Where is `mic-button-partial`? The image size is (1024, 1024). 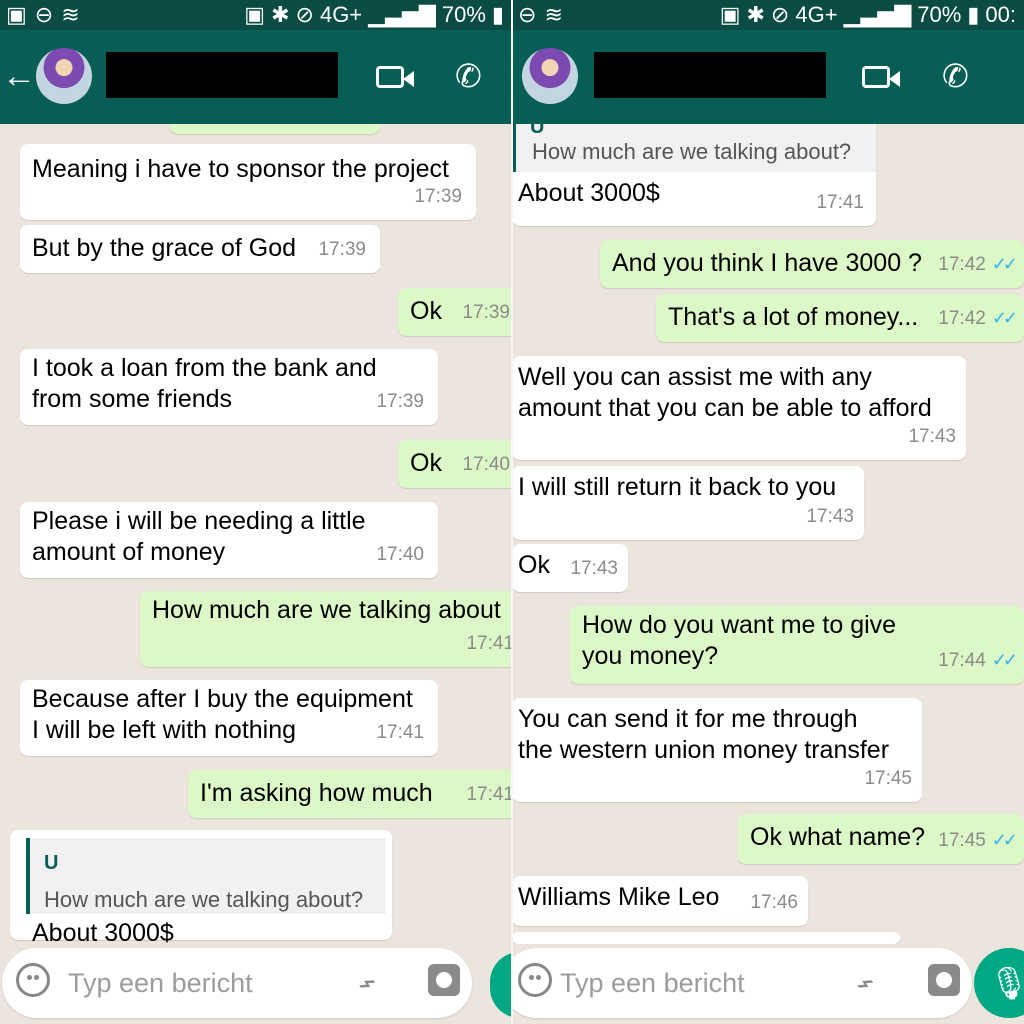
mic-button-partial is located at coordinates (501, 985).